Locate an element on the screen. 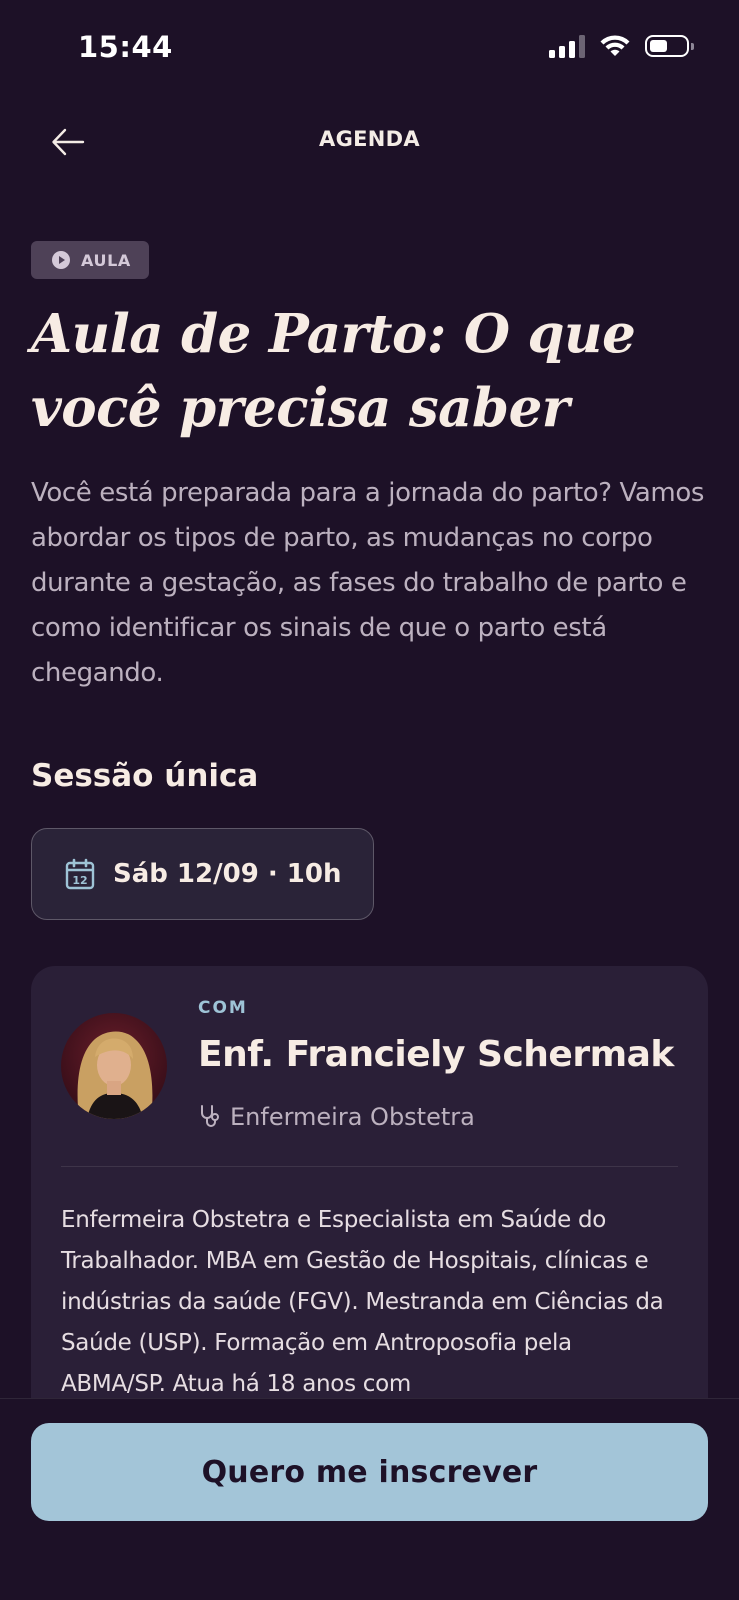 Image resolution: width=739 pixels, height=1600 pixels. event-title-line-2: você precisa saber is located at coordinates (300, 408).